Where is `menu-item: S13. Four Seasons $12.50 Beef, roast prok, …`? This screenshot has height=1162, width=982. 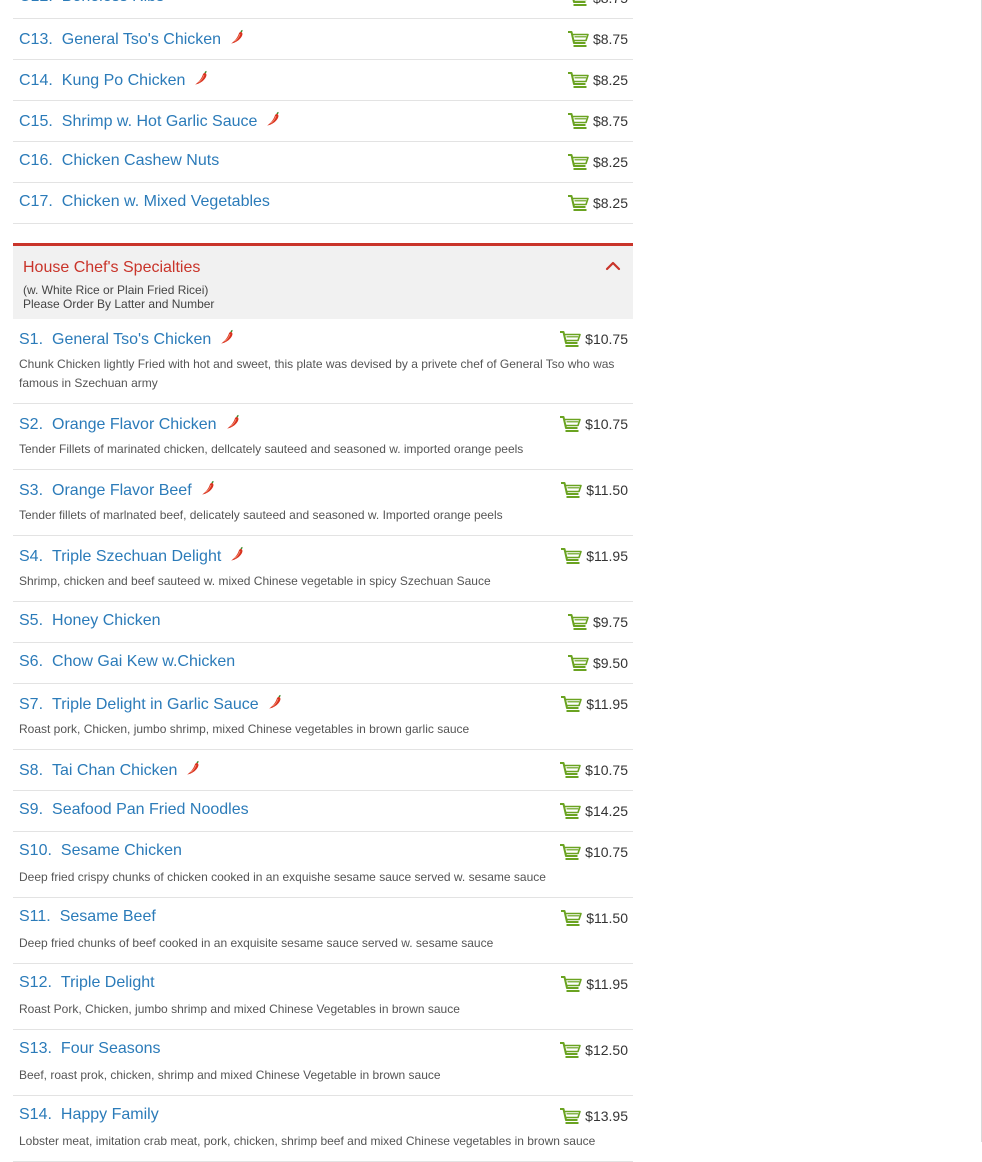 menu-item: S13. Four Seasons $12.50 Beef, roast prok, … is located at coordinates (323, 1063).